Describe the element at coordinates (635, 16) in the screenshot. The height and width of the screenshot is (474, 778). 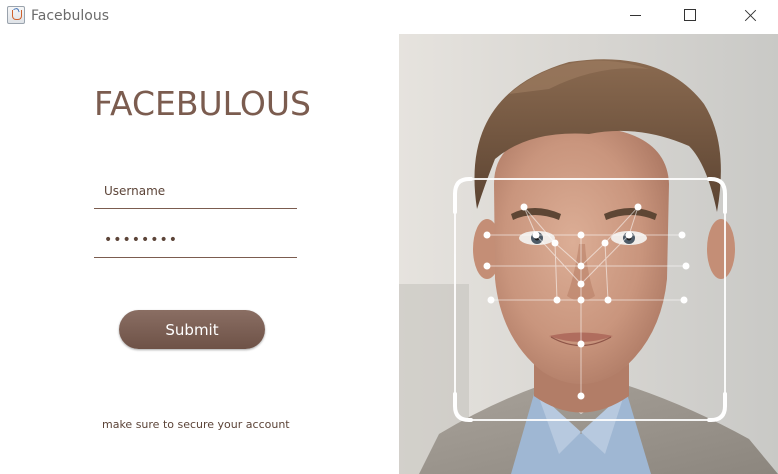
I see `minimize-button` at that location.